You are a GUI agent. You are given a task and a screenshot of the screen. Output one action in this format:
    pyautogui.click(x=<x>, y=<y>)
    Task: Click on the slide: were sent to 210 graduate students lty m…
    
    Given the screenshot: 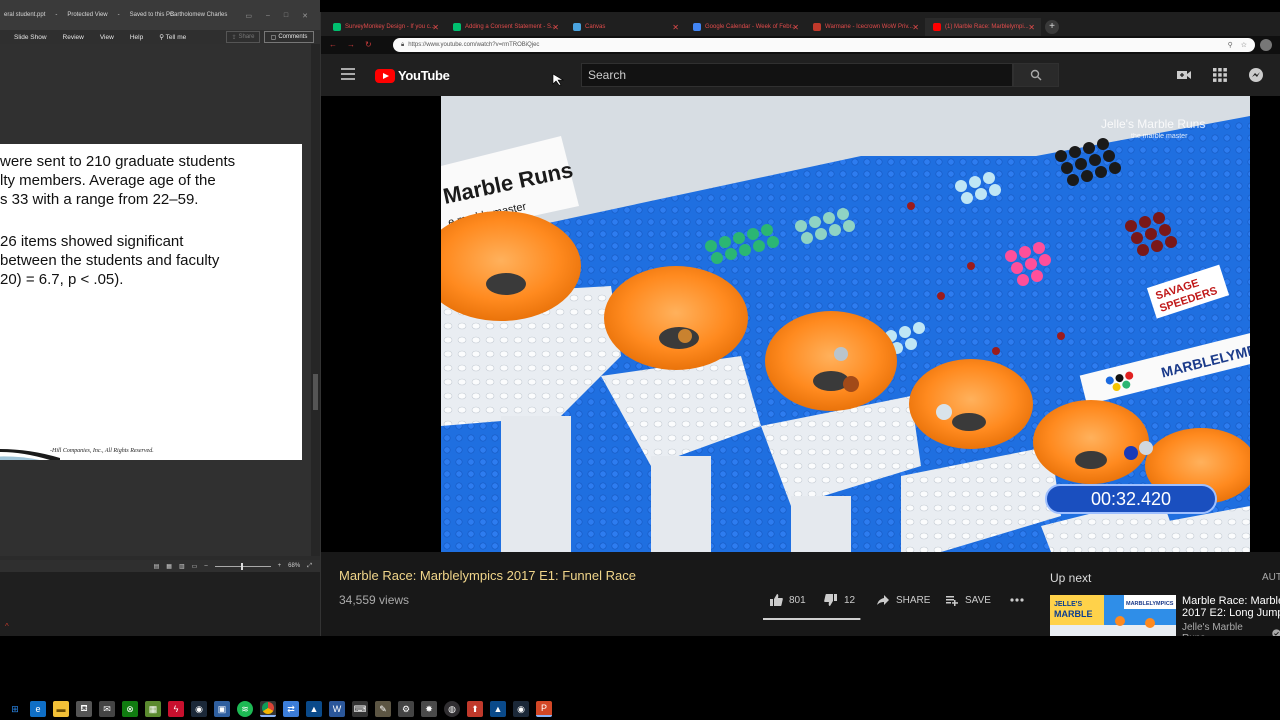 What is the action you would take?
    pyautogui.click(x=151, y=302)
    